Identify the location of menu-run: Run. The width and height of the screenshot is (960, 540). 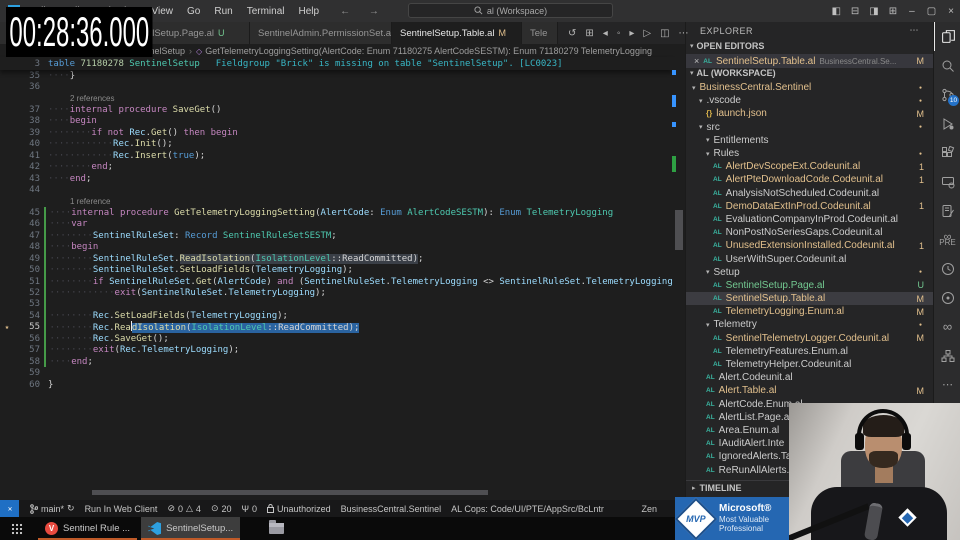
(223, 11).